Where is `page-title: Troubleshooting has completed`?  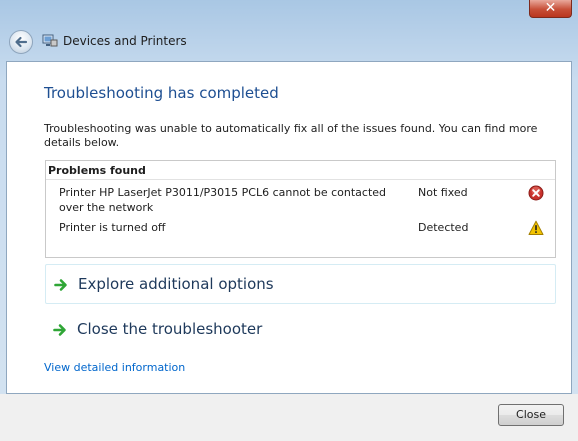 page-title: Troubleshooting has completed is located at coordinates (161, 93).